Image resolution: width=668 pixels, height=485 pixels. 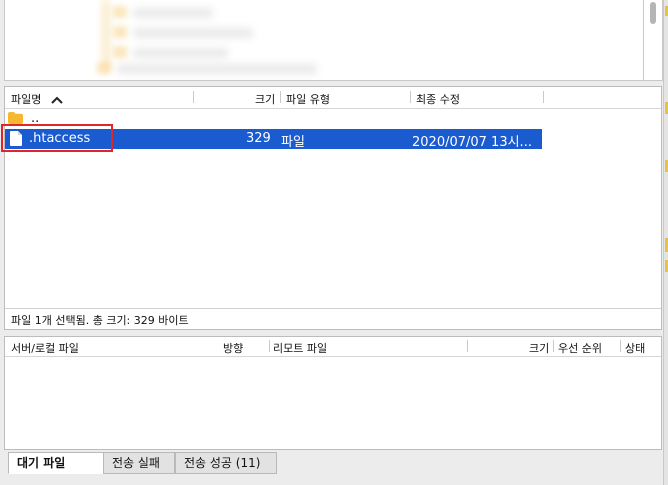 I want to click on queue-list-header: 서버/로컬 파일 방향 리모트 파일 크기 우선 순위 상태, so click(x=333, y=347).